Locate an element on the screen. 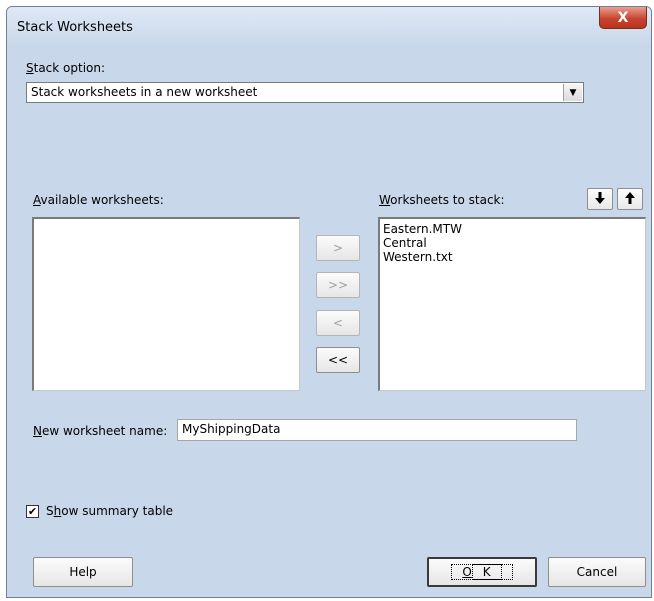 The width and height of the screenshot is (654, 601). remove-all-button: << is located at coordinates (338, 360).